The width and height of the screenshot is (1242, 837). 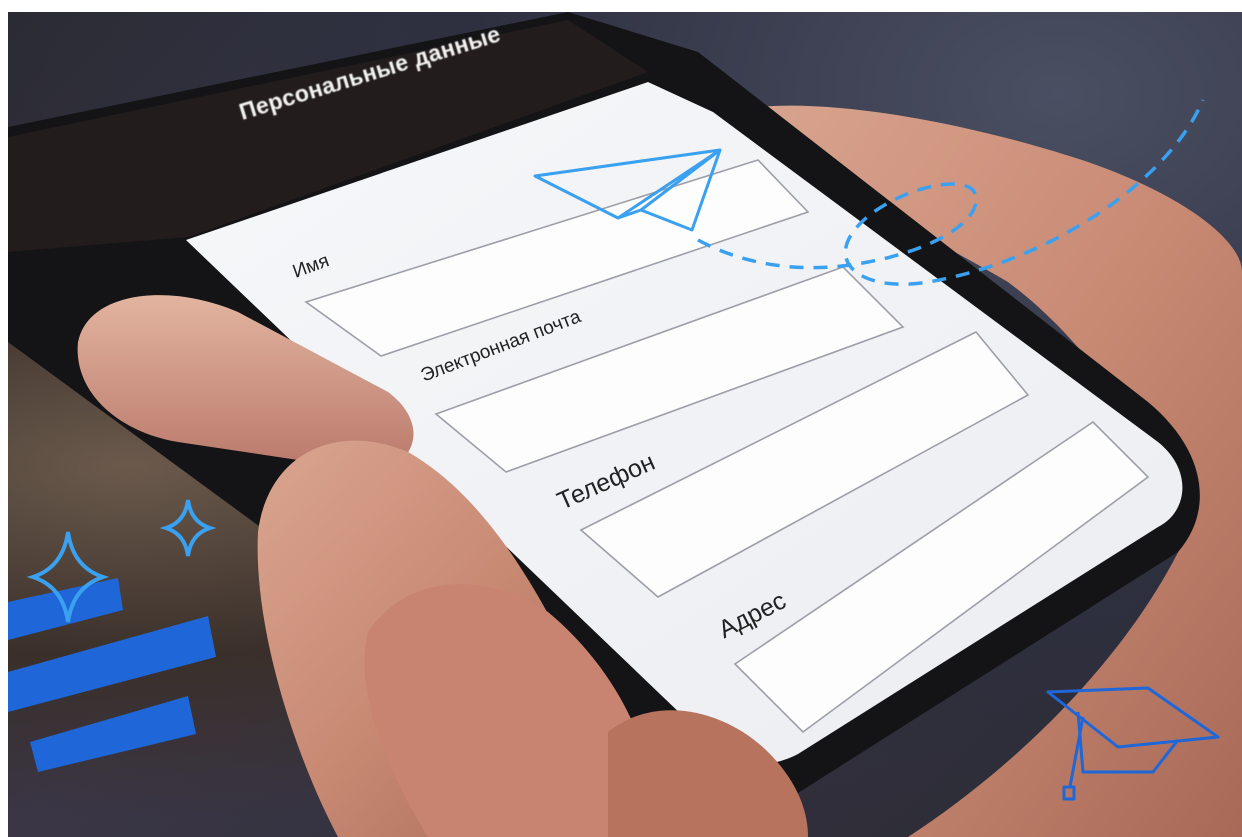 I want to click on sparkle-small-icon, so click(x=188, y=528).